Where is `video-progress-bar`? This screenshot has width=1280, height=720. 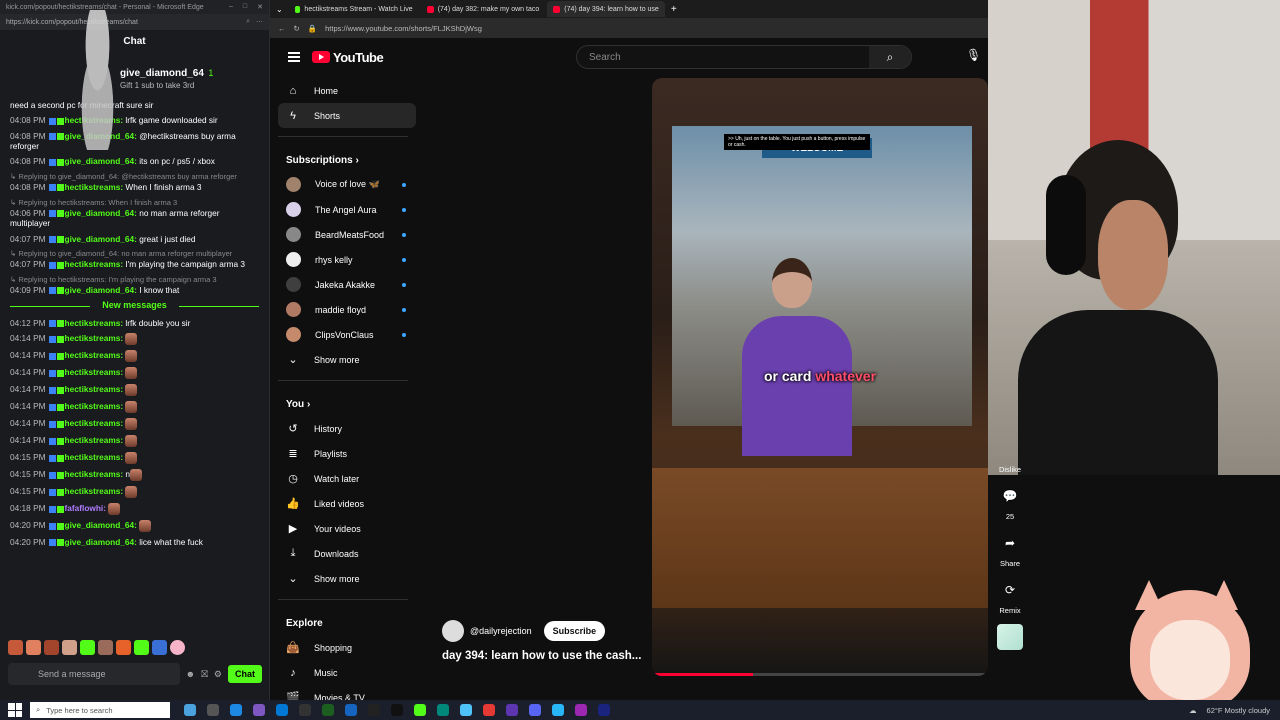 video-progress-bar is located at coordinates (820, 674).